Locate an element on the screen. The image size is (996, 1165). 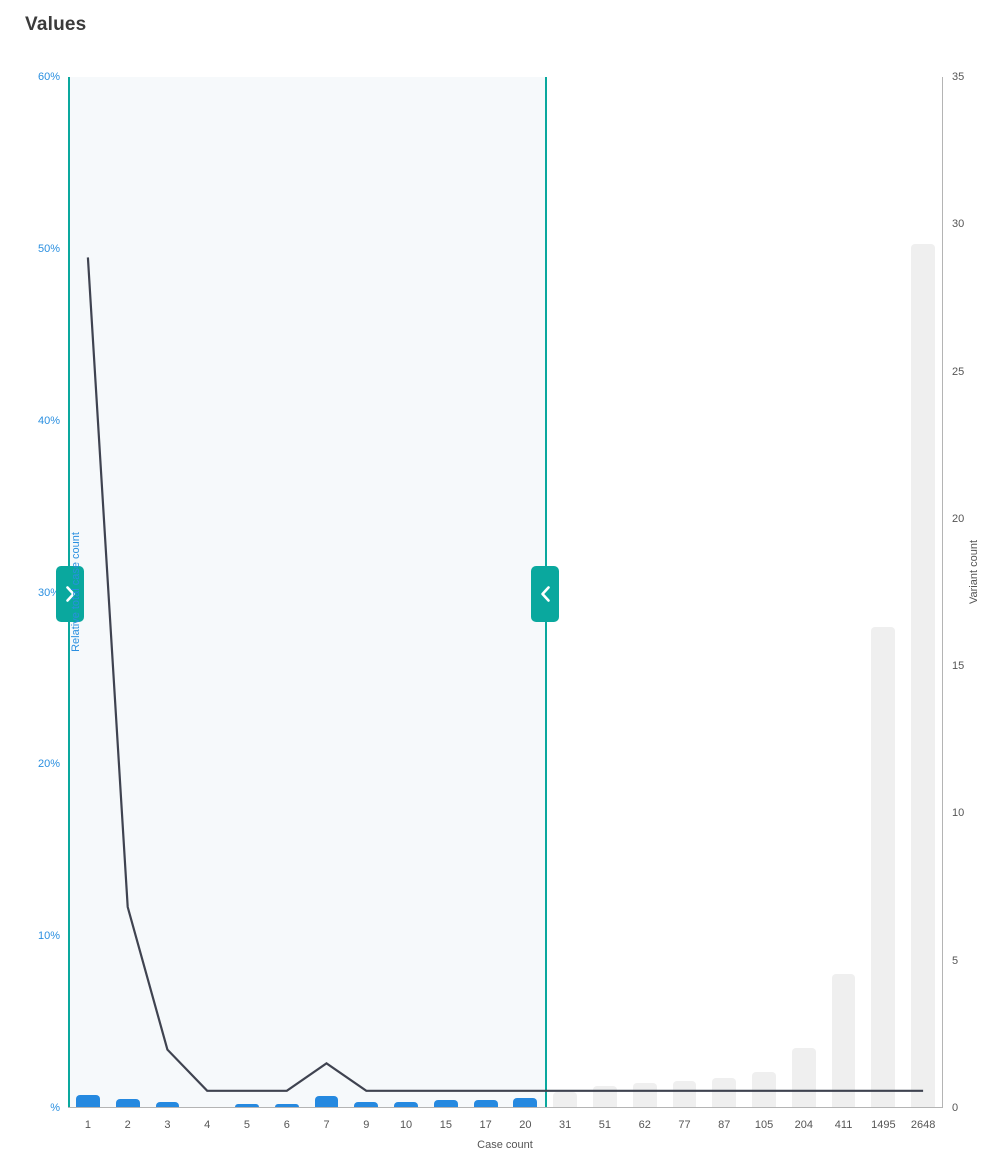
left-axis-tick-label: 50% is located at coordinates (48, 248).